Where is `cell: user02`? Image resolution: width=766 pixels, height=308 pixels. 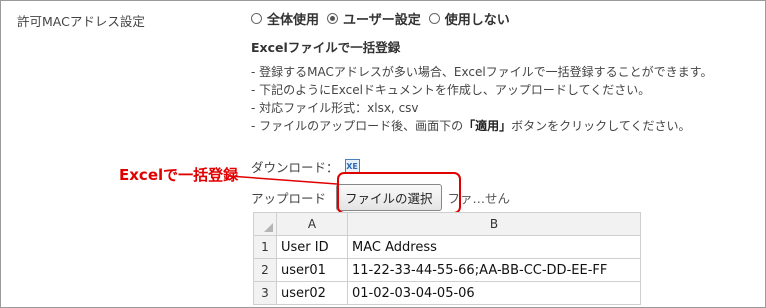 cell: user02 is located at coordinates (312, 293).